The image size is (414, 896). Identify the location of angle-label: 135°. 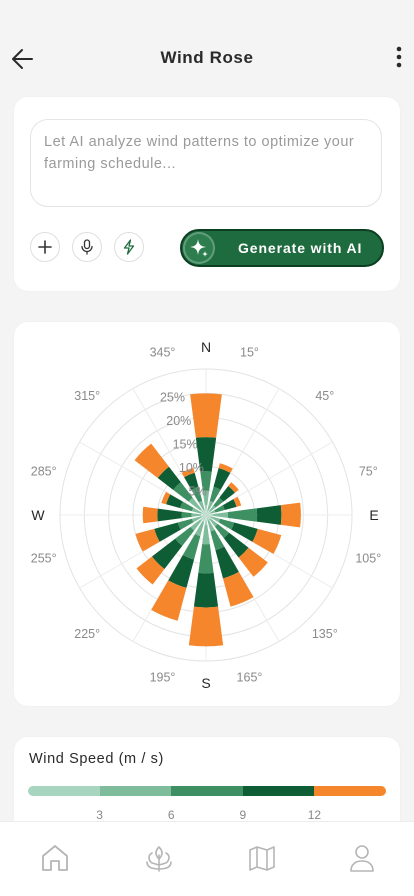
(325, 634).